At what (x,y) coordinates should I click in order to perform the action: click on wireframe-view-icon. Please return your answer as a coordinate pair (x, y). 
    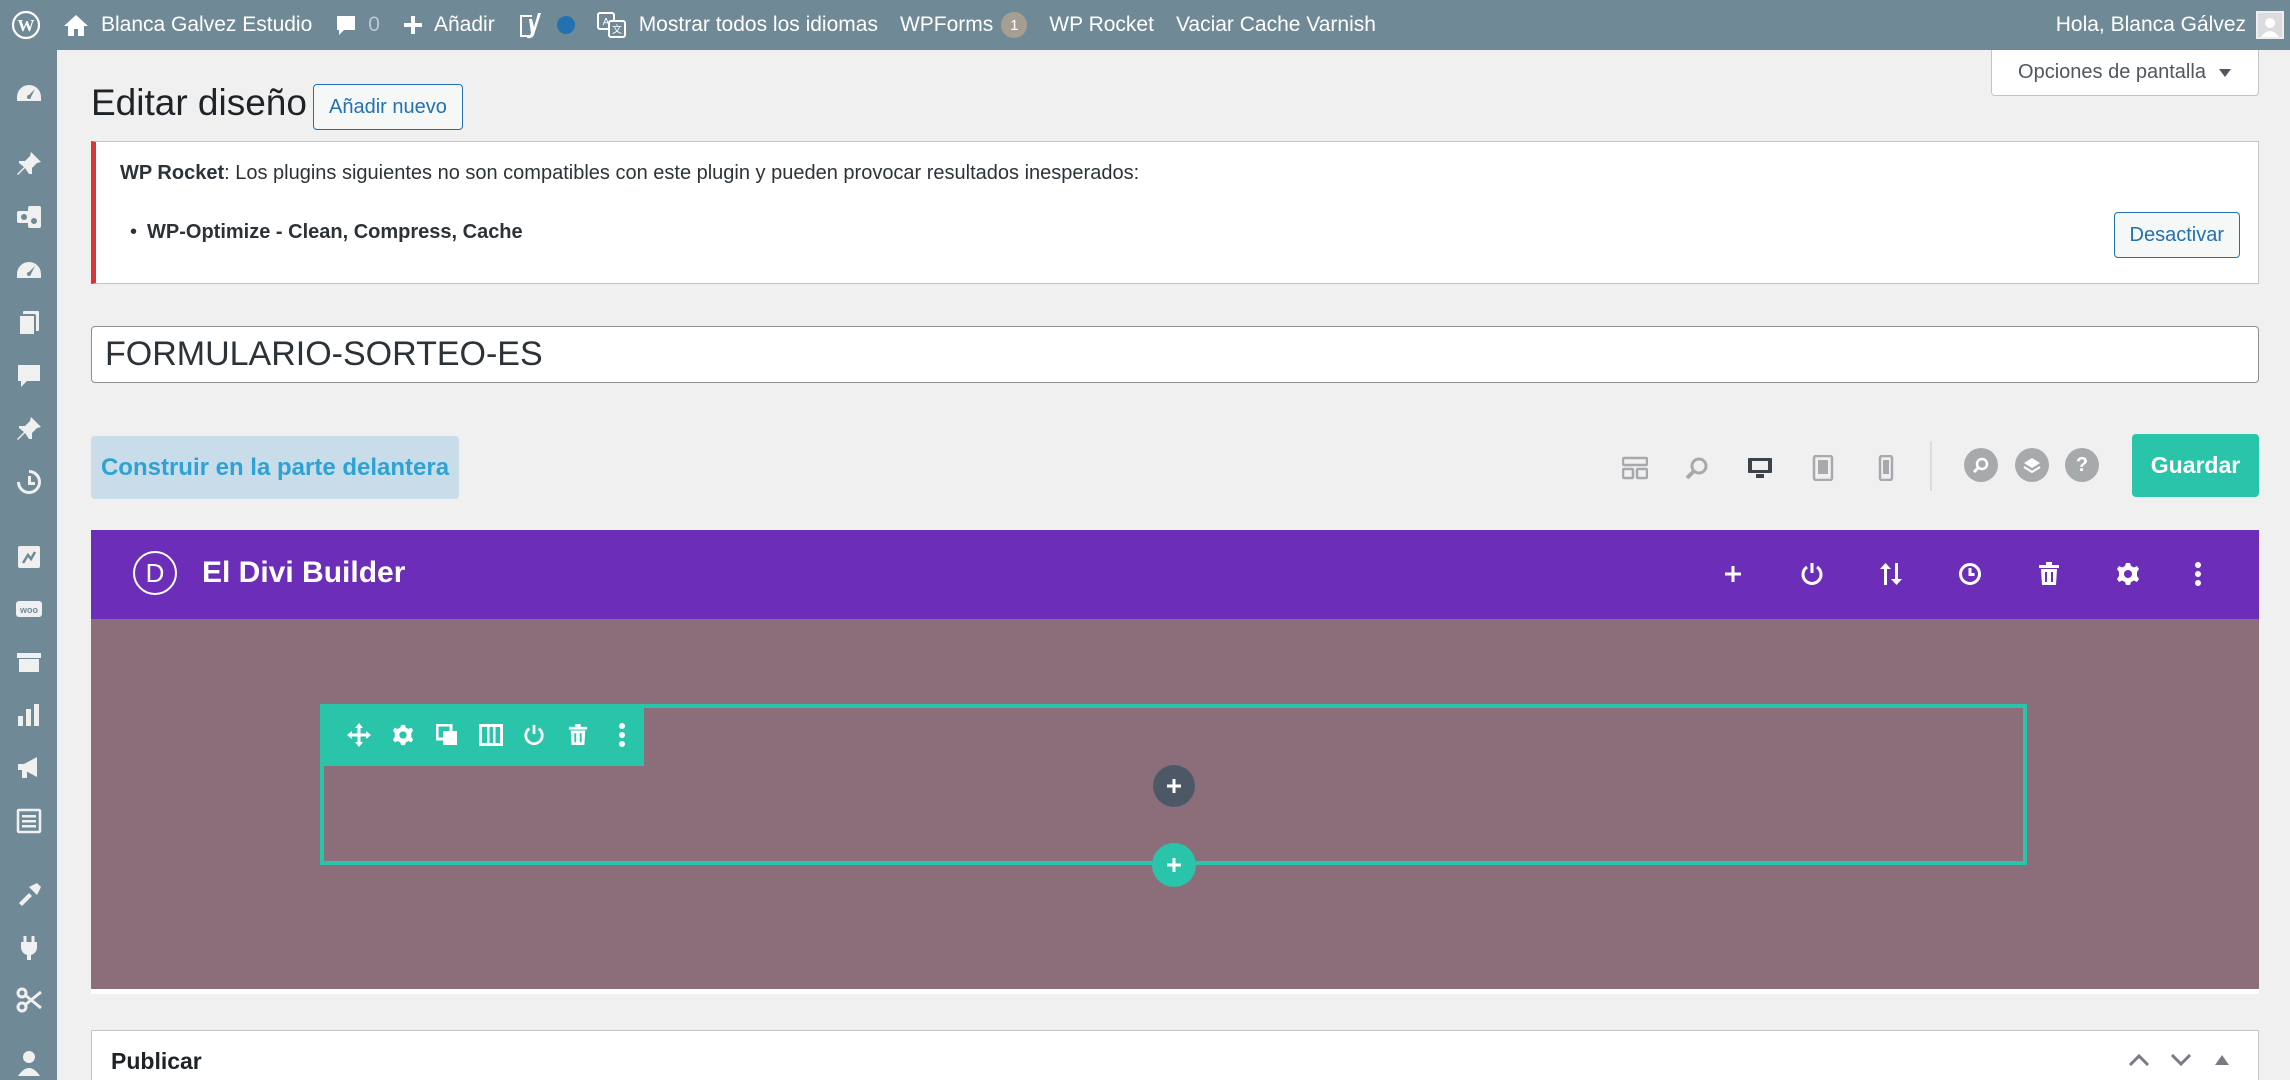
    Looking at the image, I should click on (1635, 468).